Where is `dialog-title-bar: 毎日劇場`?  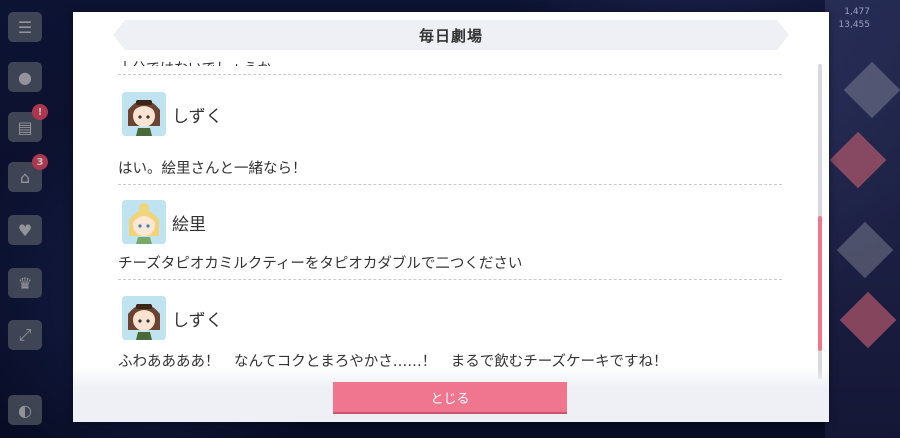
dialog-title-bar: 毎日劇場 is located at coordinates (451, 35).